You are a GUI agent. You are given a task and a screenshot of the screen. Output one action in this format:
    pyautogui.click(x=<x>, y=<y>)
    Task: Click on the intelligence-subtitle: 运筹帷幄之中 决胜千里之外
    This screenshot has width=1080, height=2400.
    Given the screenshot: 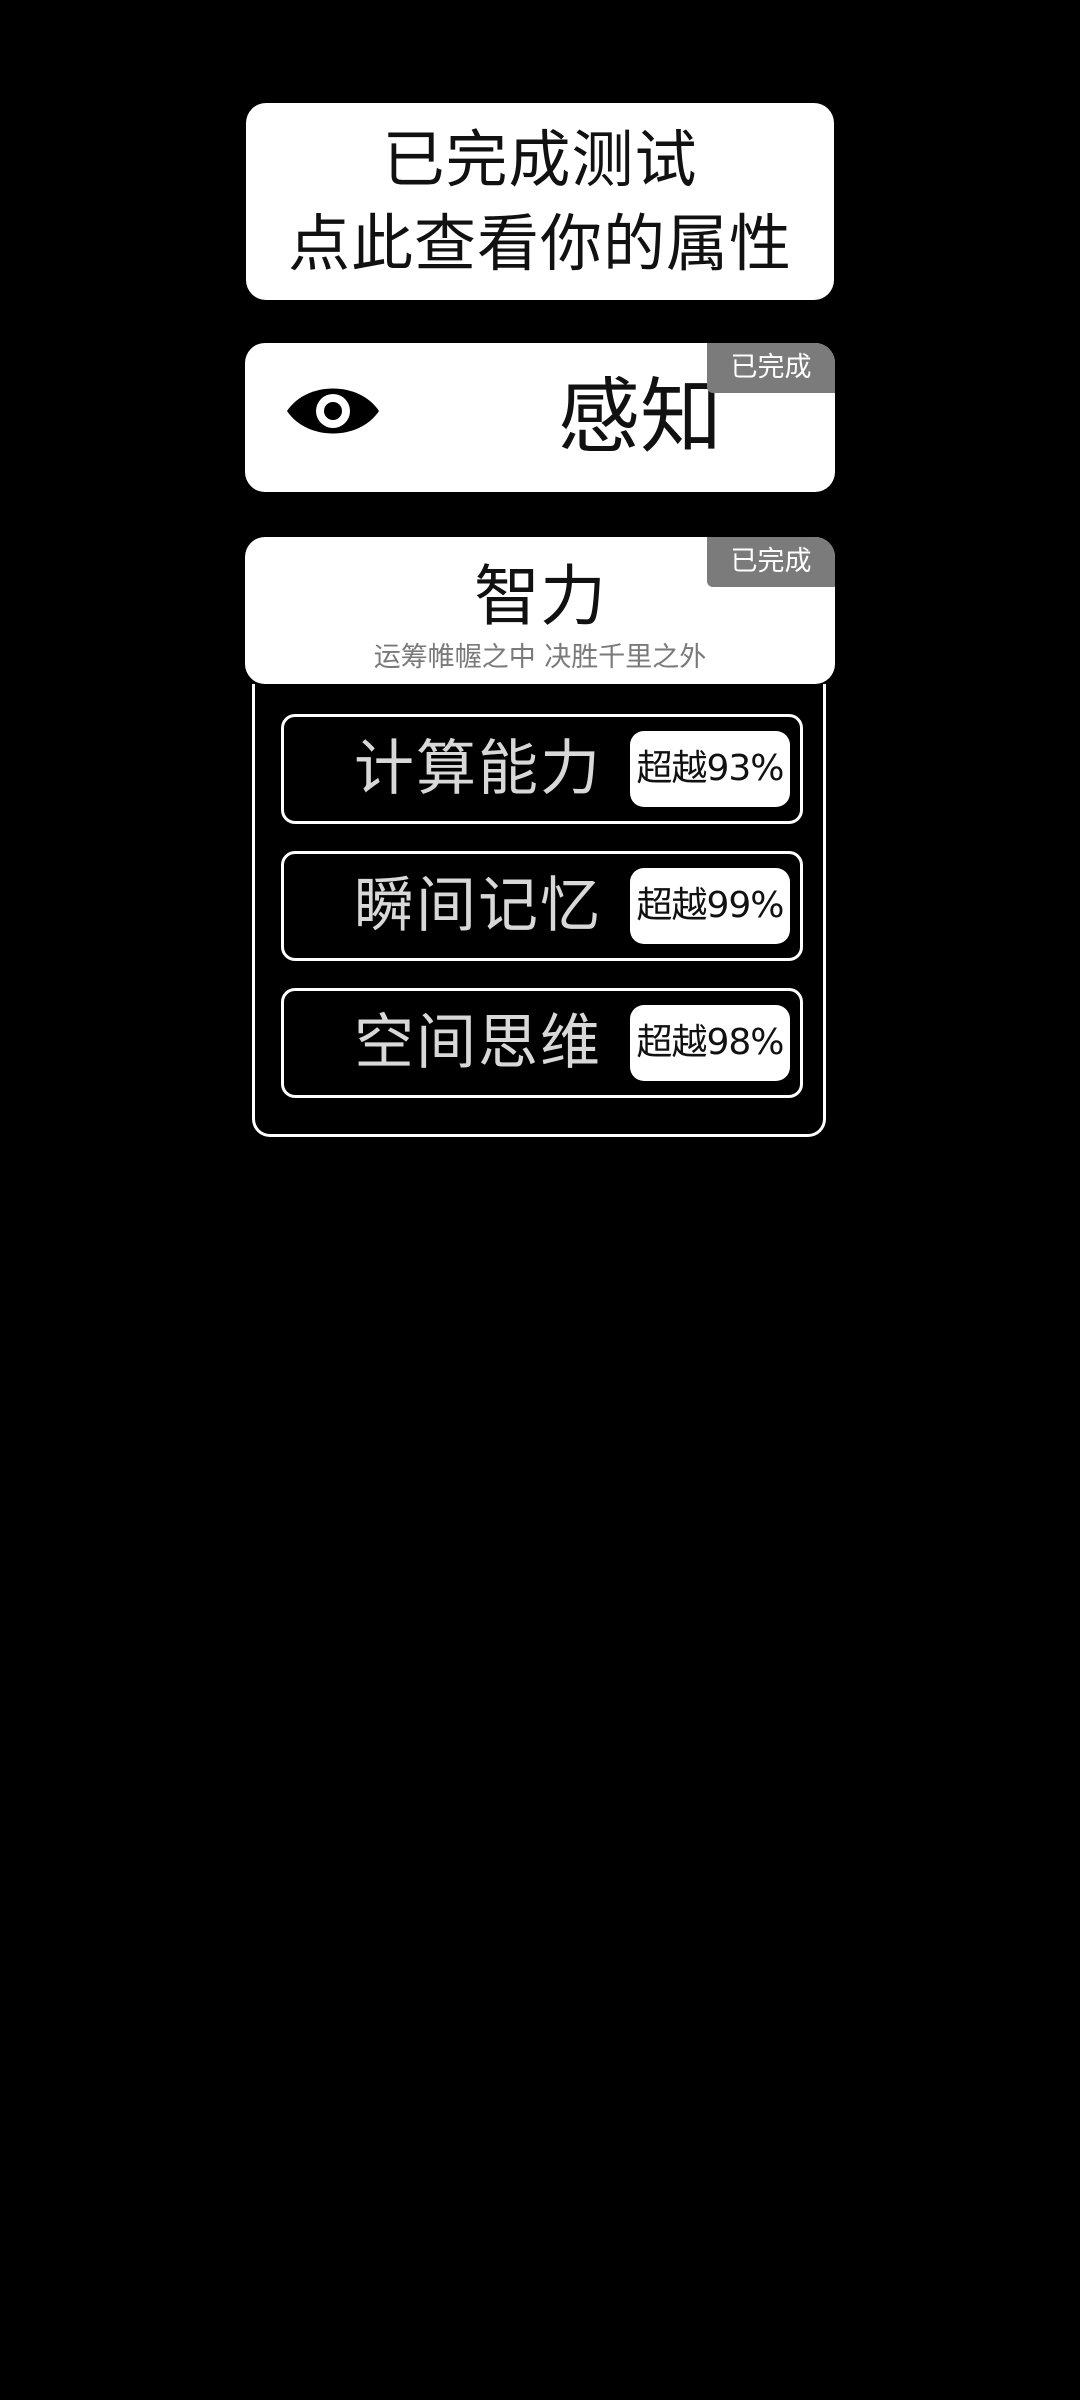 What is the action you would take?
    pyautogui.click(x=540, y=657)
    